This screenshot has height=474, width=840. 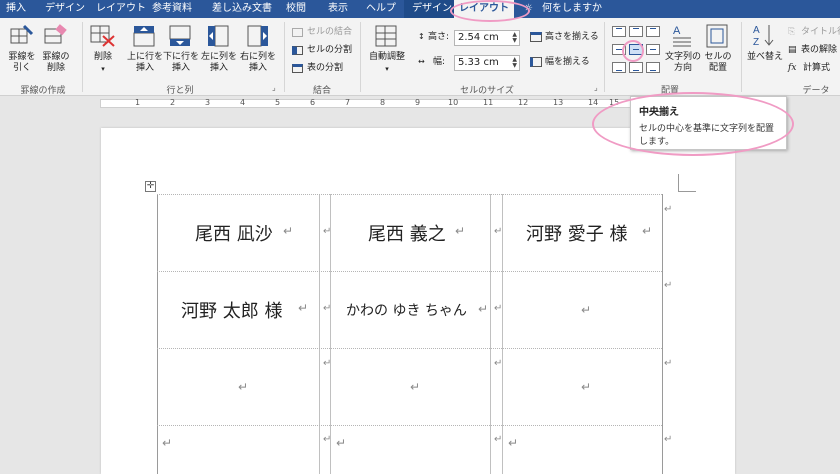 What do you see at coordinates (792, 68) in the screenshot?
I see `formula-icon: fx` at bounding box center [792, 68].